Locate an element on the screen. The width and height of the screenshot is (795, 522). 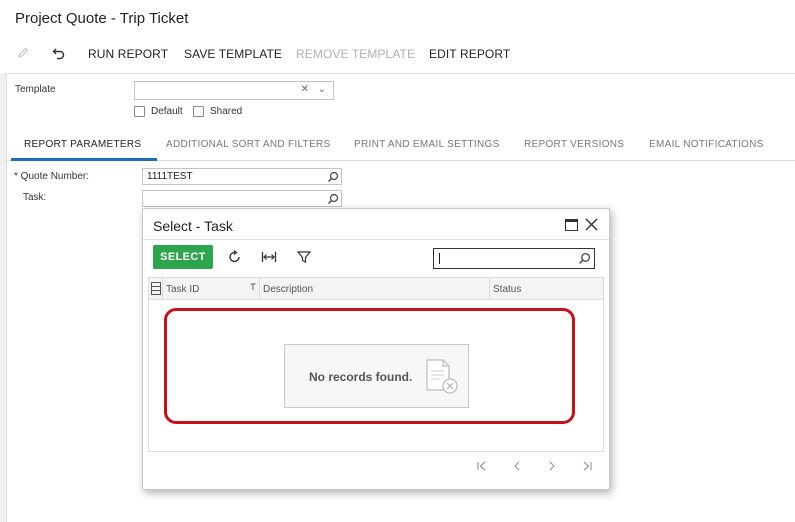
sort-asc-icon is located at coordinates (253, 287).